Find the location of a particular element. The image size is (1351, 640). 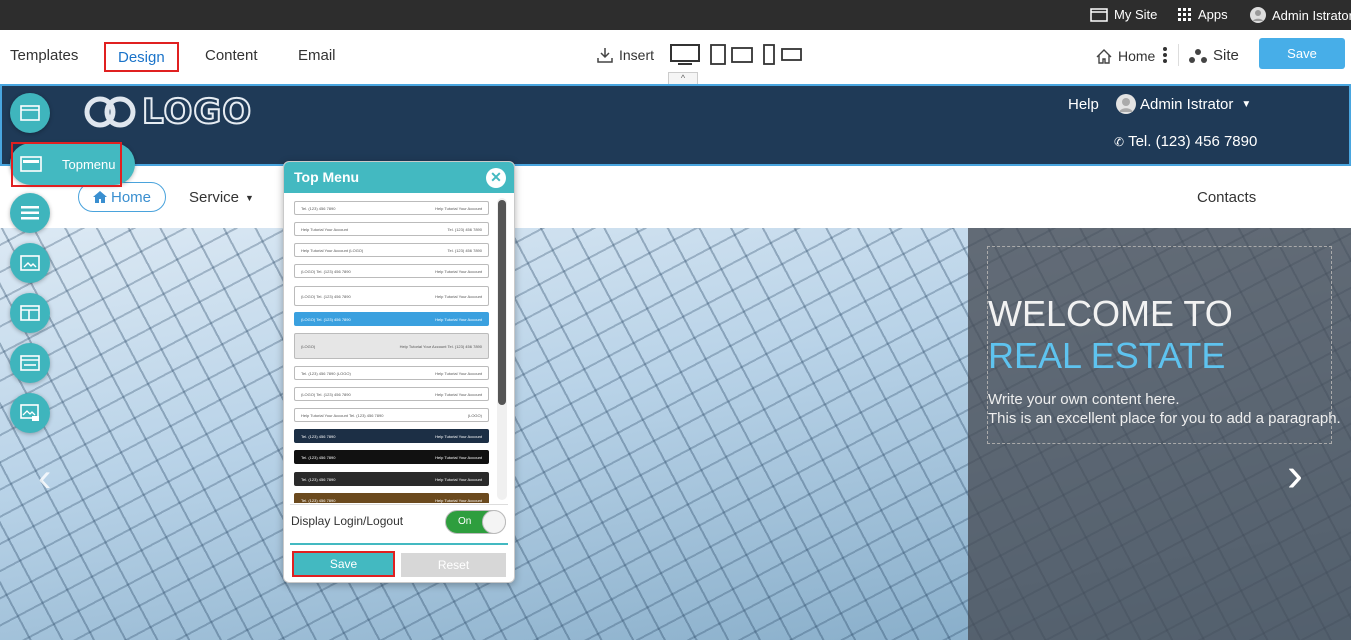

topmenu-highlight is located at coordinates (66, 164).